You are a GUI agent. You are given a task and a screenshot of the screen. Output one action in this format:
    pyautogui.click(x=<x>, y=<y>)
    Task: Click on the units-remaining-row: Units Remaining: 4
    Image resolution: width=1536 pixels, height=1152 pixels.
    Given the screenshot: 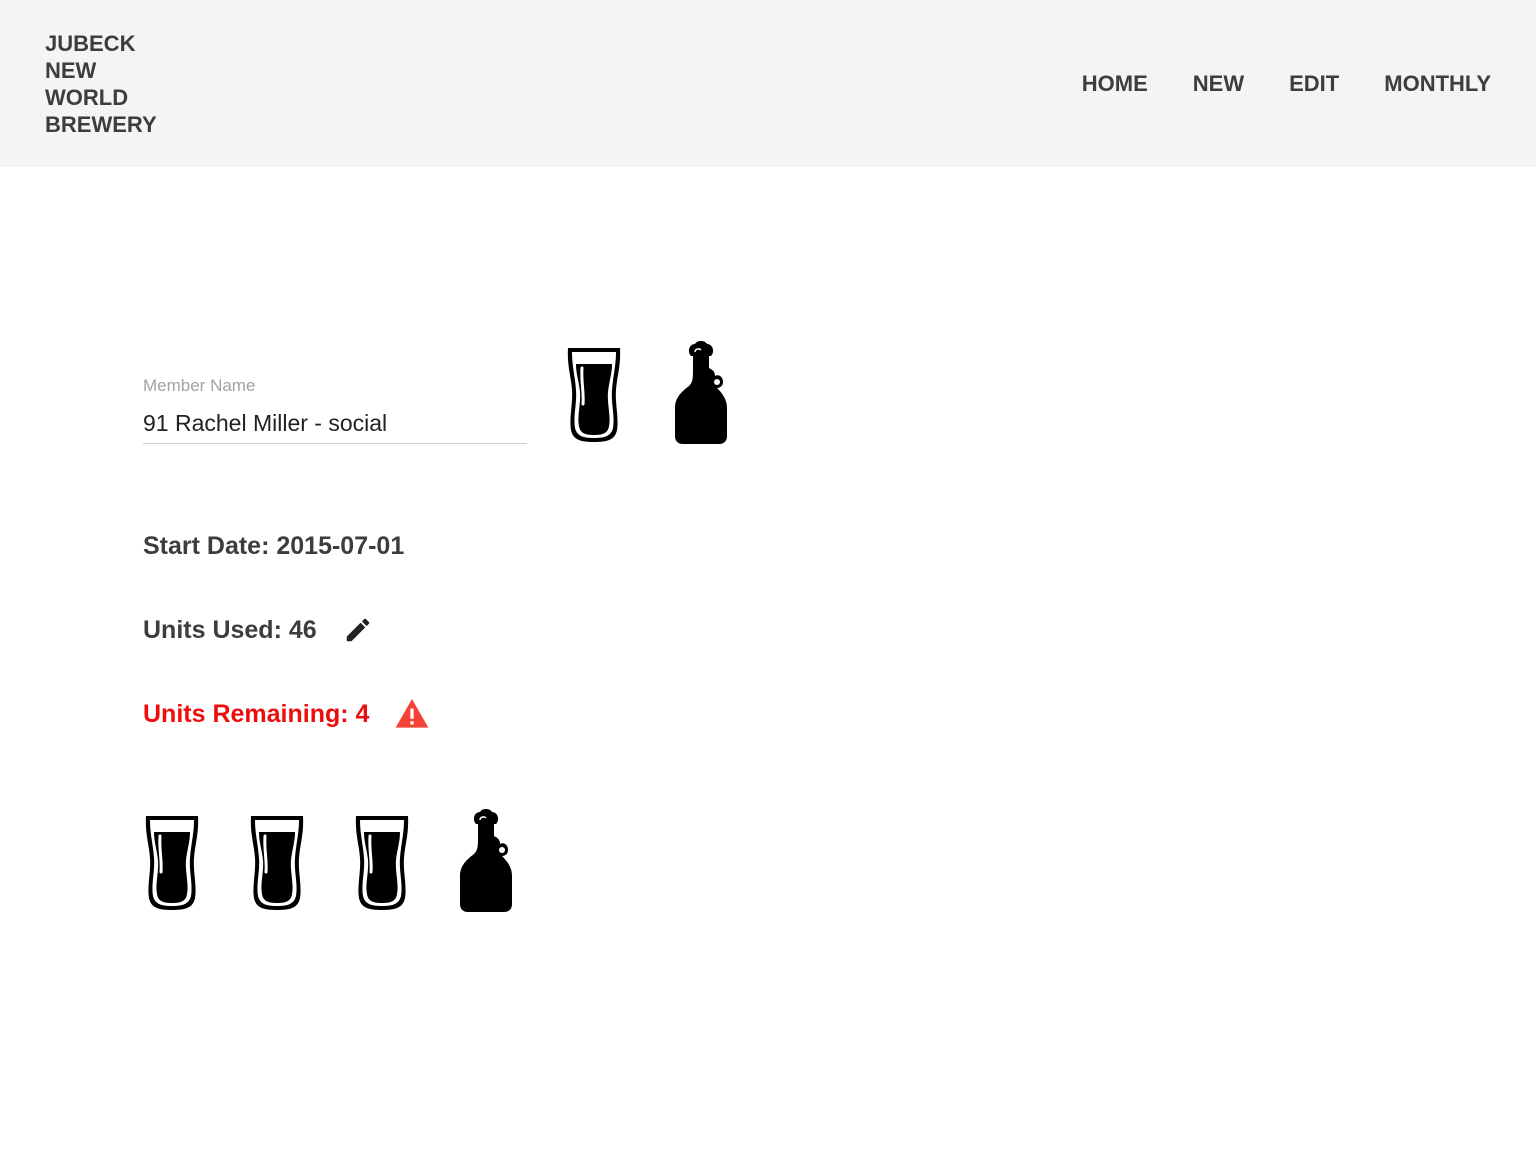 What is the action you would take?
    pyautogui.click(x=286, y=714)
    